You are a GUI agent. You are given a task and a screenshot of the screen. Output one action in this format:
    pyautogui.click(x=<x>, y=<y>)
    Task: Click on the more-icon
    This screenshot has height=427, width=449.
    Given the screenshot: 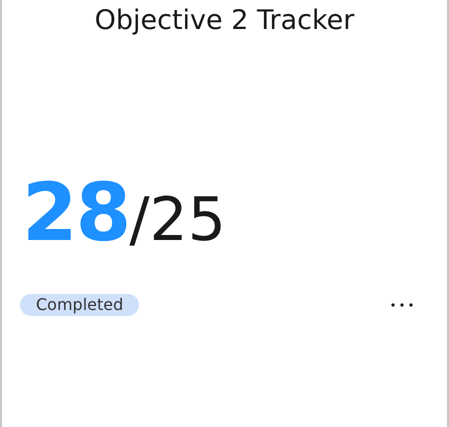 What is the action you would take?
    pyautogui.click(x=402, y=305)
    